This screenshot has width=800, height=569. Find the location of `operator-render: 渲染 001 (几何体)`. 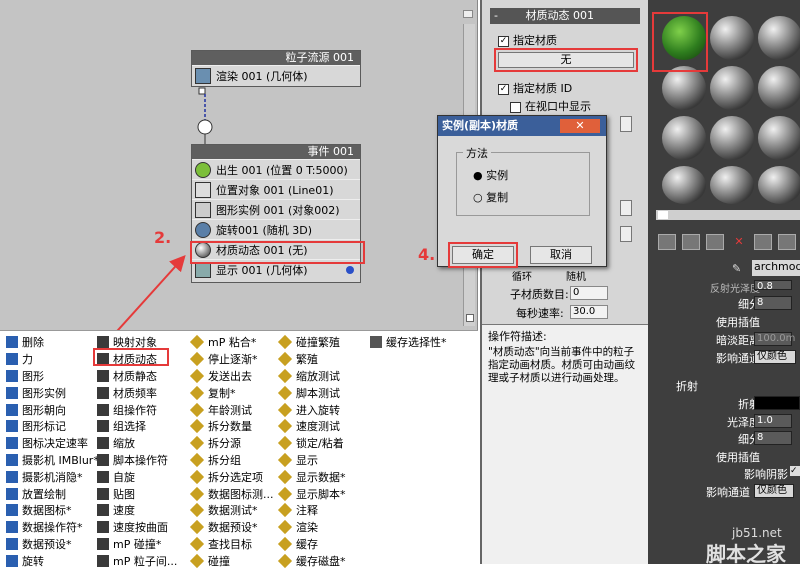

operator-render: 渲染 001 (几何体) is located at coordinates (276, 75).